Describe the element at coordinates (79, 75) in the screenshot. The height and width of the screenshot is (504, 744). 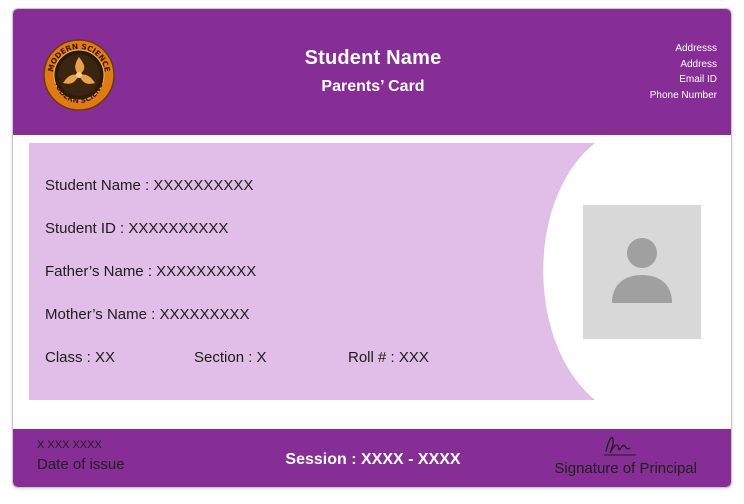
I see `school-seal-icon: MODERN SCIENCE MODERN SCIENCE` at that location.